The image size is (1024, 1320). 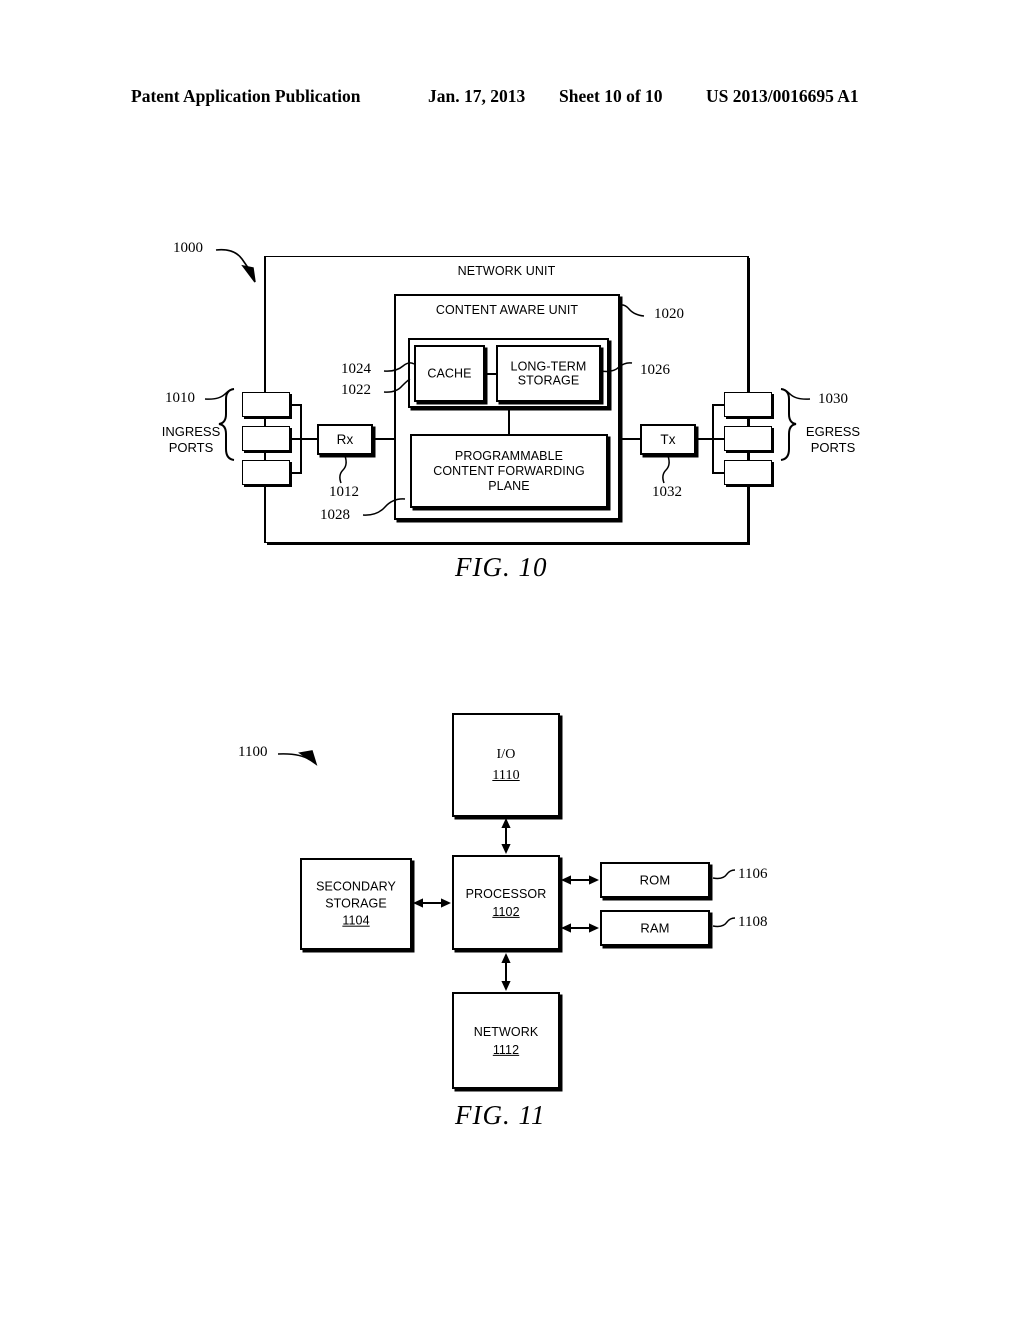 I want to click on ram-label: RAM, so click(x=655, y=928).